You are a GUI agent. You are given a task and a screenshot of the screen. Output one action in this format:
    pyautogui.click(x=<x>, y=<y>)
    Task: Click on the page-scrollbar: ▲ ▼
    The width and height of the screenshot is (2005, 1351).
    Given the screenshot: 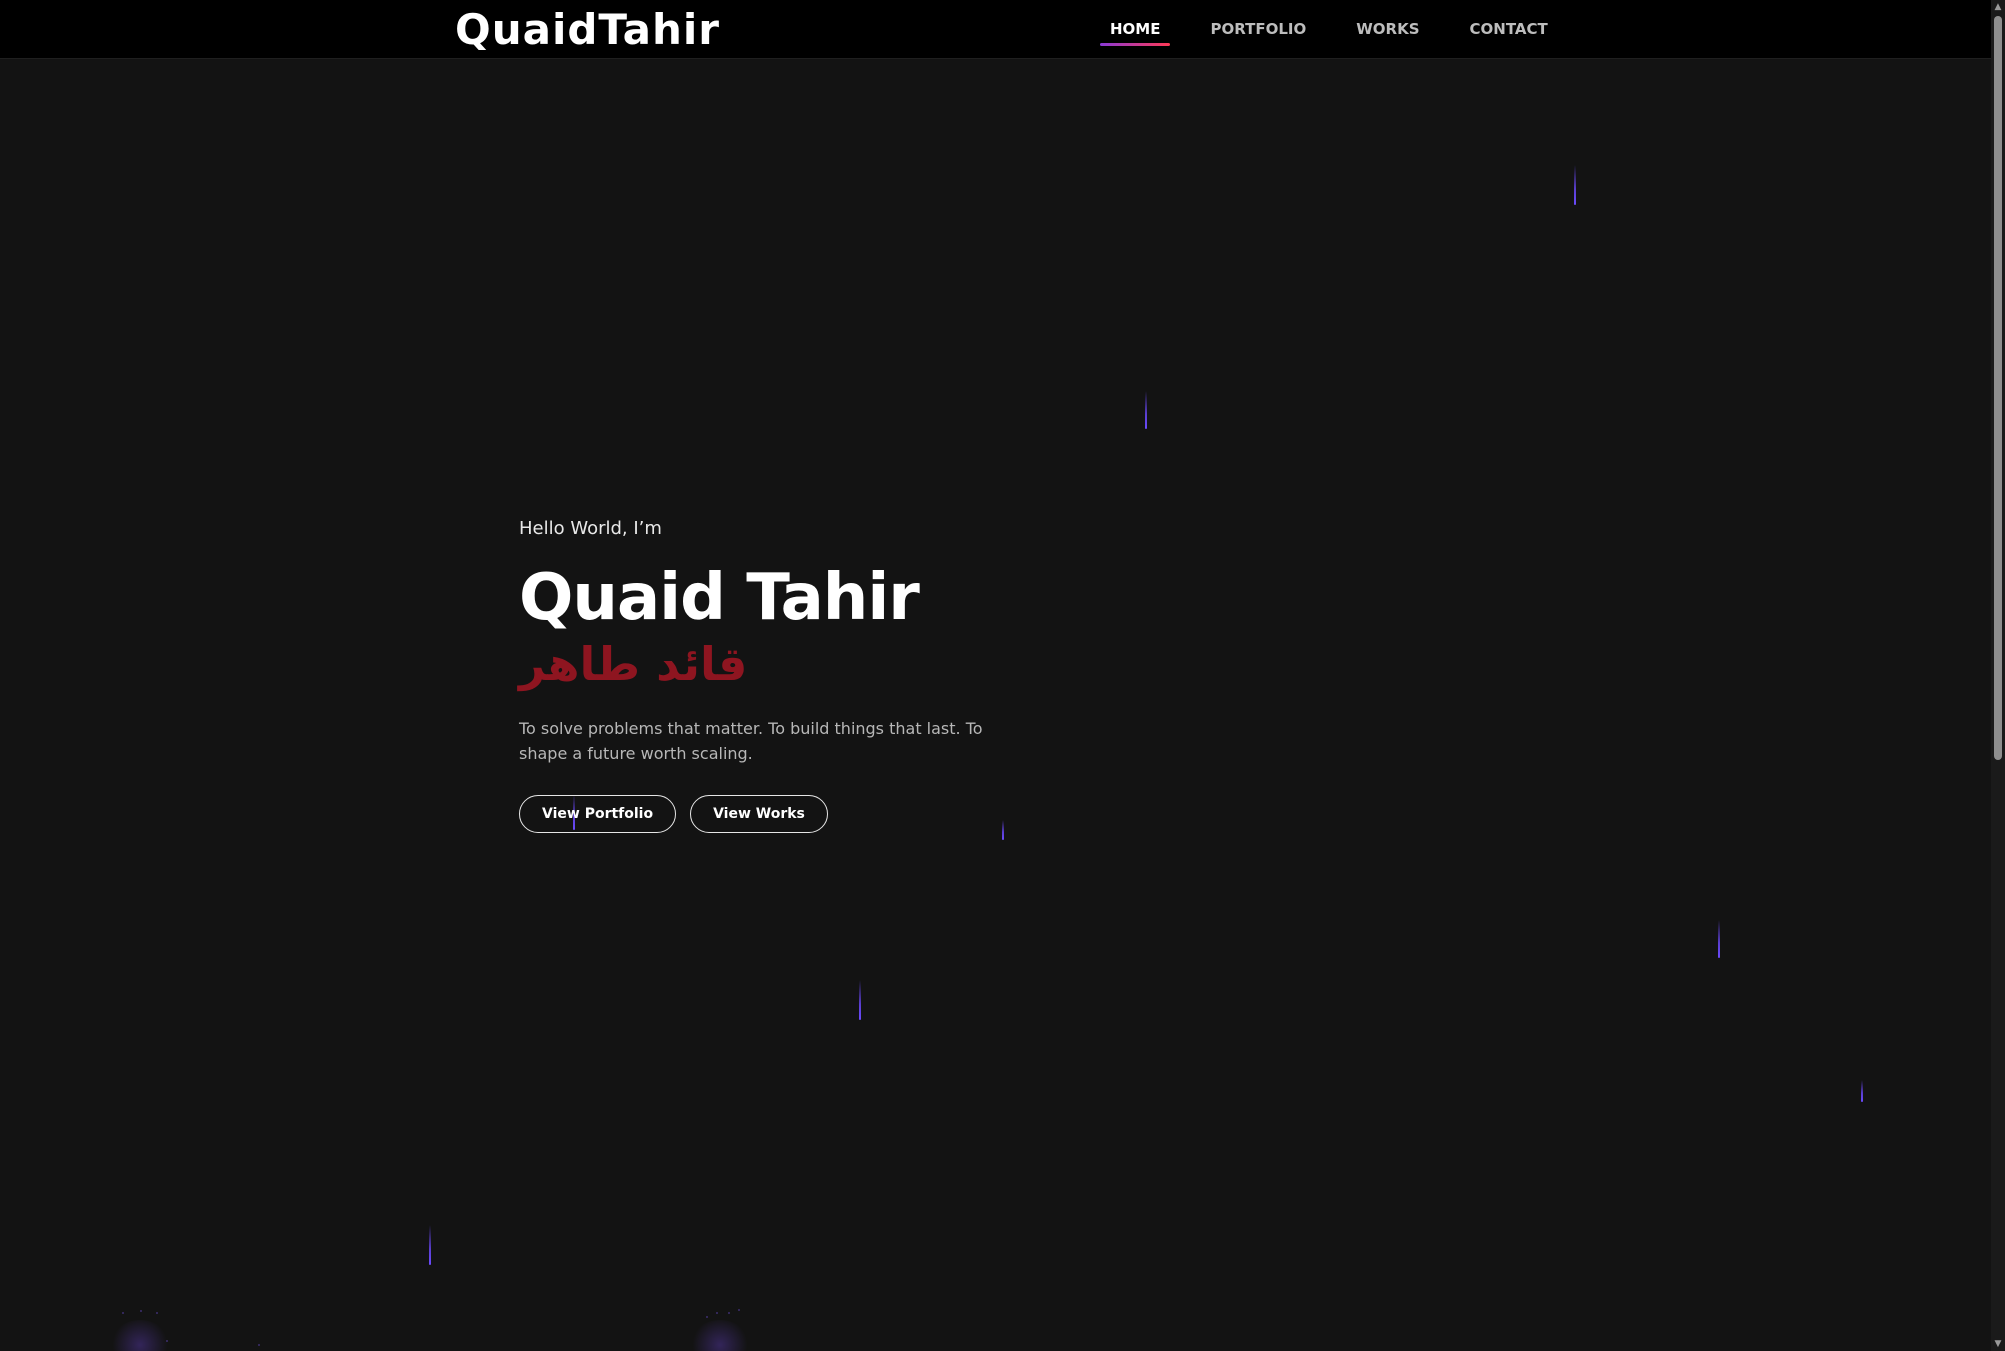 What is the action you would take?
    pyautogui.click(x=1998, y=675)
    